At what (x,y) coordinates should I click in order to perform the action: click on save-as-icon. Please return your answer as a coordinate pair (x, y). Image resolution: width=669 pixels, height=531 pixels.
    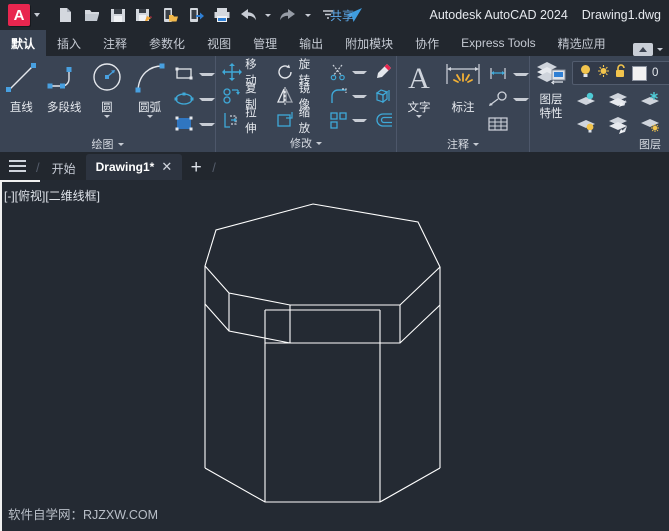
    Looking at the image, I should click on (144, 15).